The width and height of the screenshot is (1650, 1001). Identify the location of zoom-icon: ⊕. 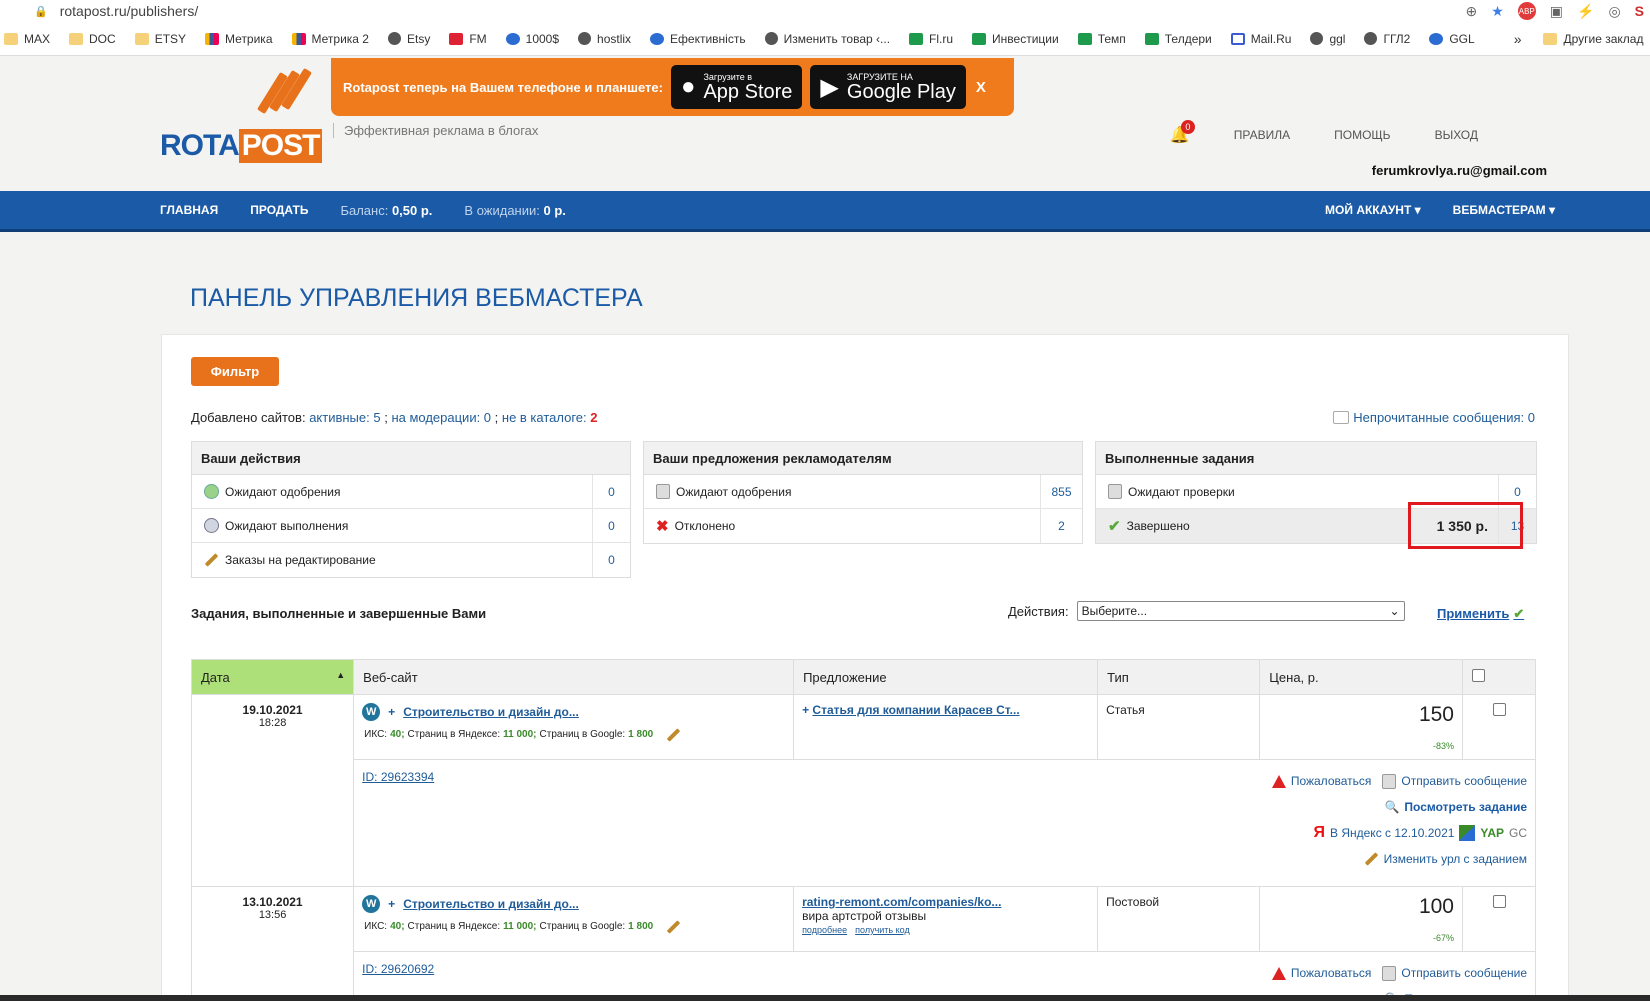
(1471, 11).